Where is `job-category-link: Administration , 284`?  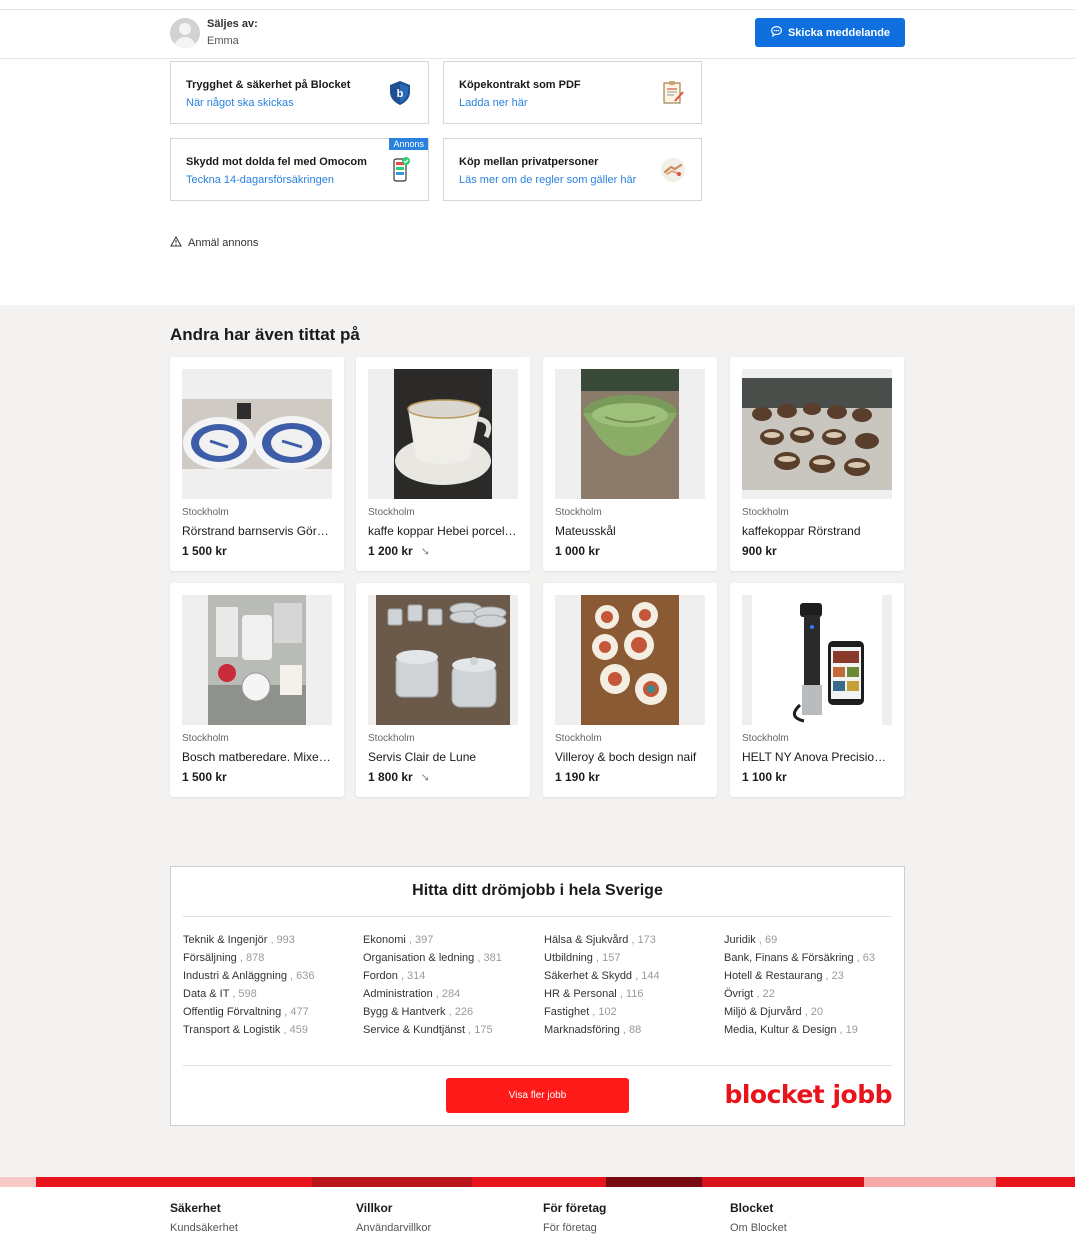 job-category-link: Administration , 284 is located at coordinates (450, 994).